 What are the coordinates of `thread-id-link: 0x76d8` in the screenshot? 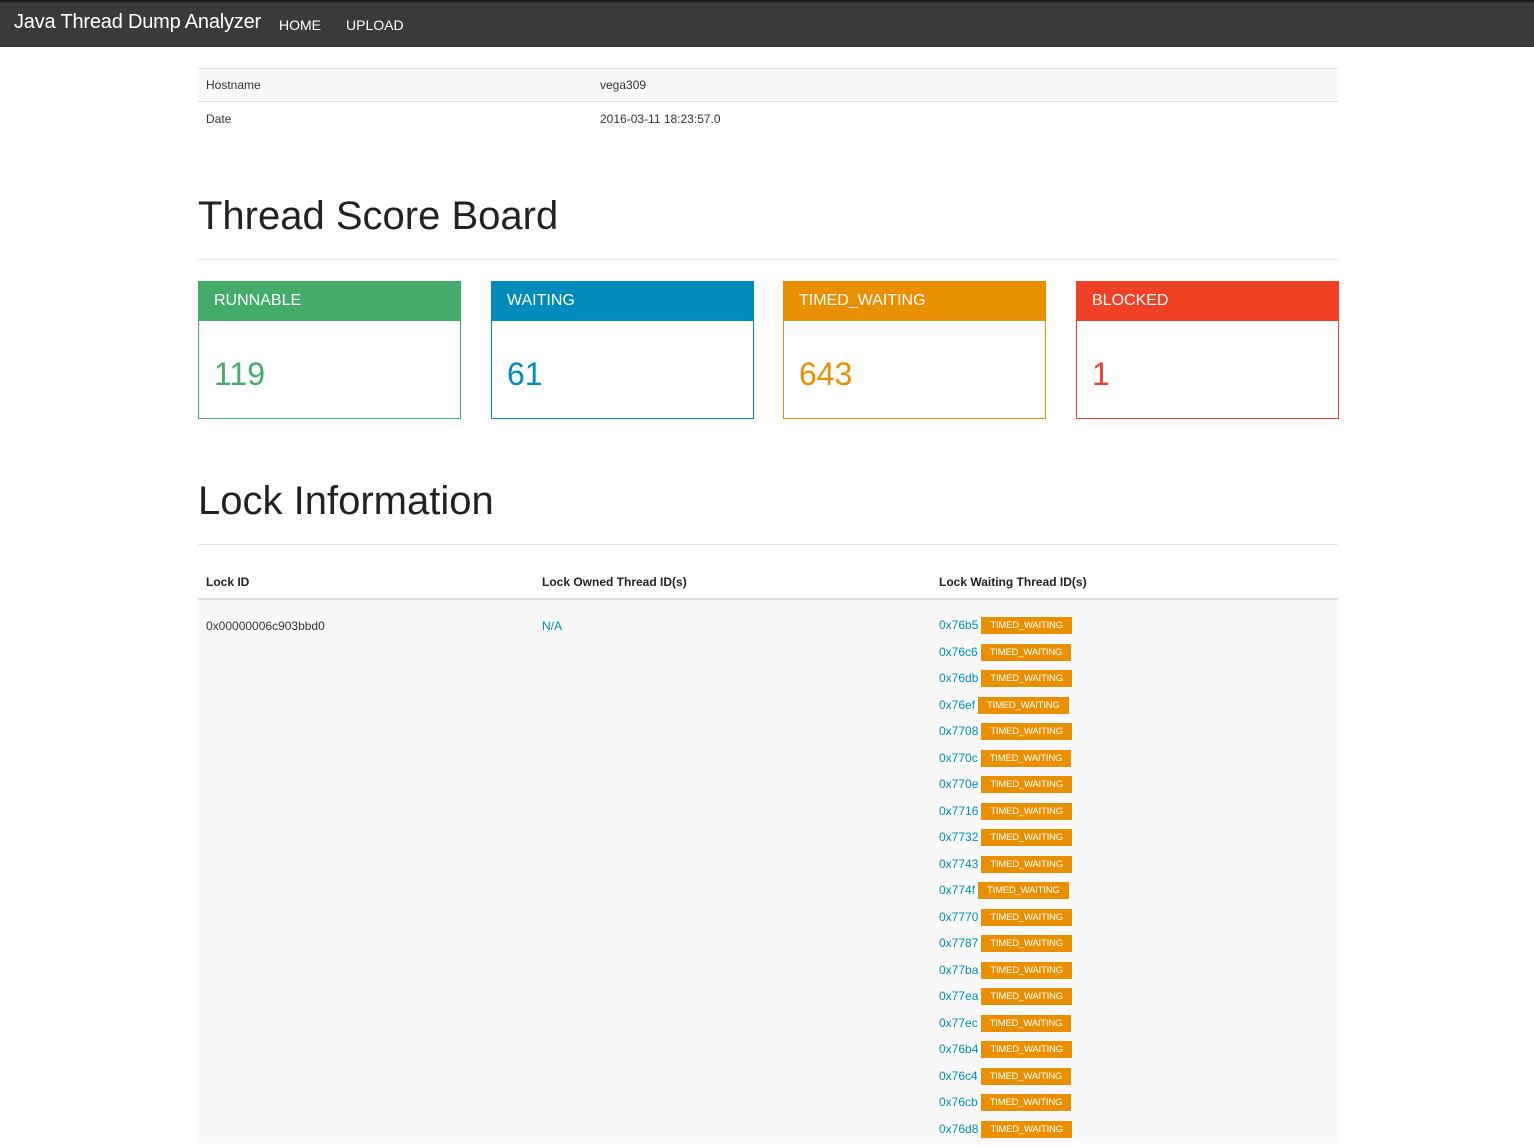 It's located at (958, 1129).